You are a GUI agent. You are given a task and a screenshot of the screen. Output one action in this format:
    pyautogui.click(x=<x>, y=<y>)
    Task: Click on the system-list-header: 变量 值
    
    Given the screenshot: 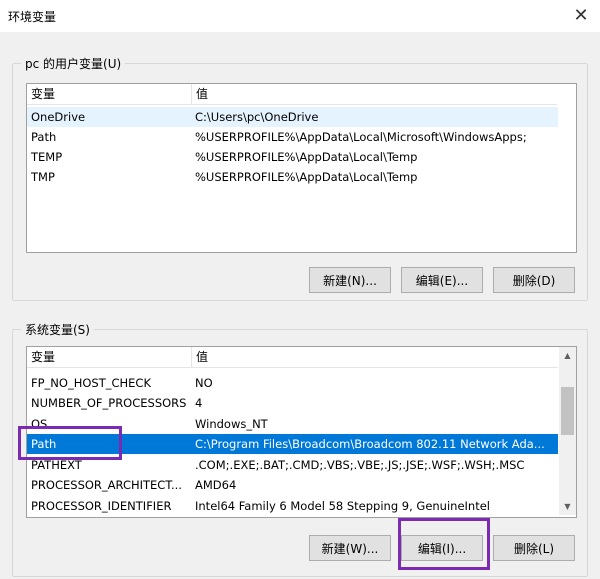 What is the action you would take?
    pyautogui.click(x=292, y=357)
    